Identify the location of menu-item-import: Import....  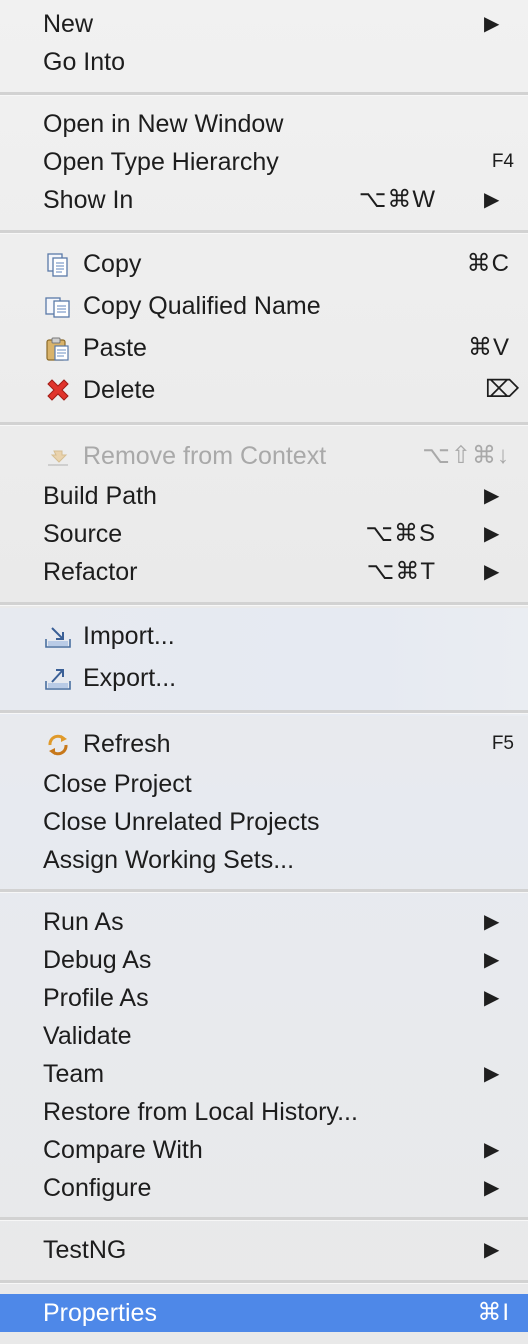
(264, 636).